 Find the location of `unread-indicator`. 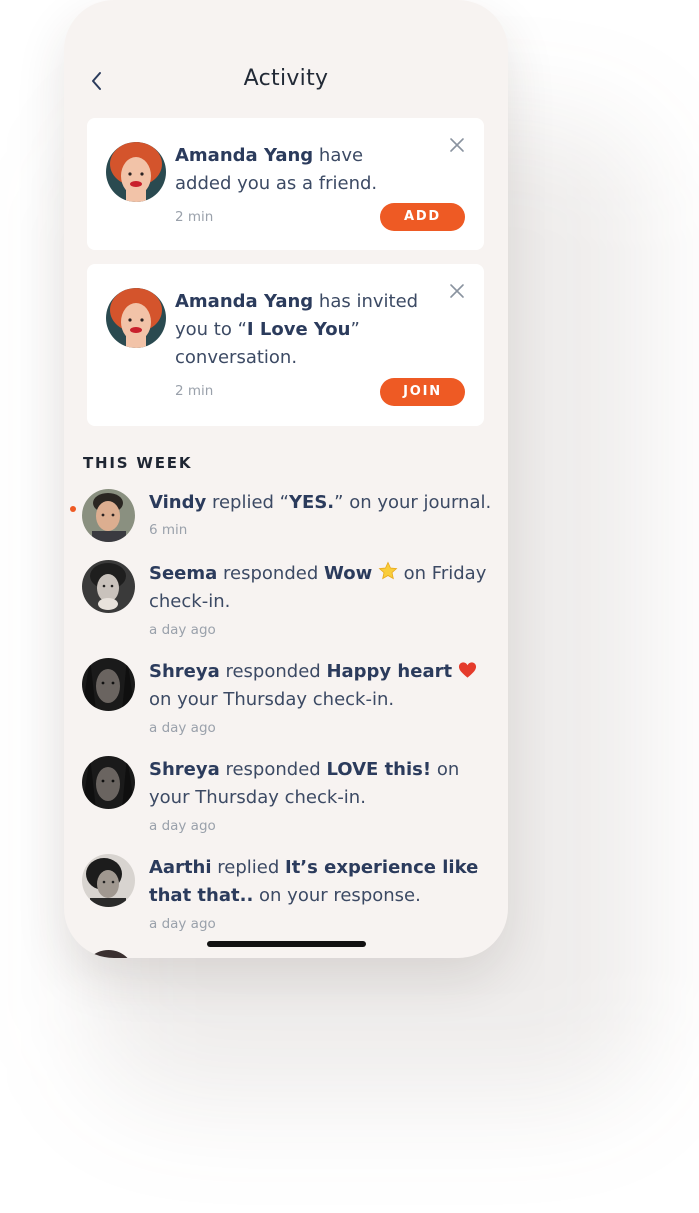

unread-indicator is located at coordinates (73, 509).